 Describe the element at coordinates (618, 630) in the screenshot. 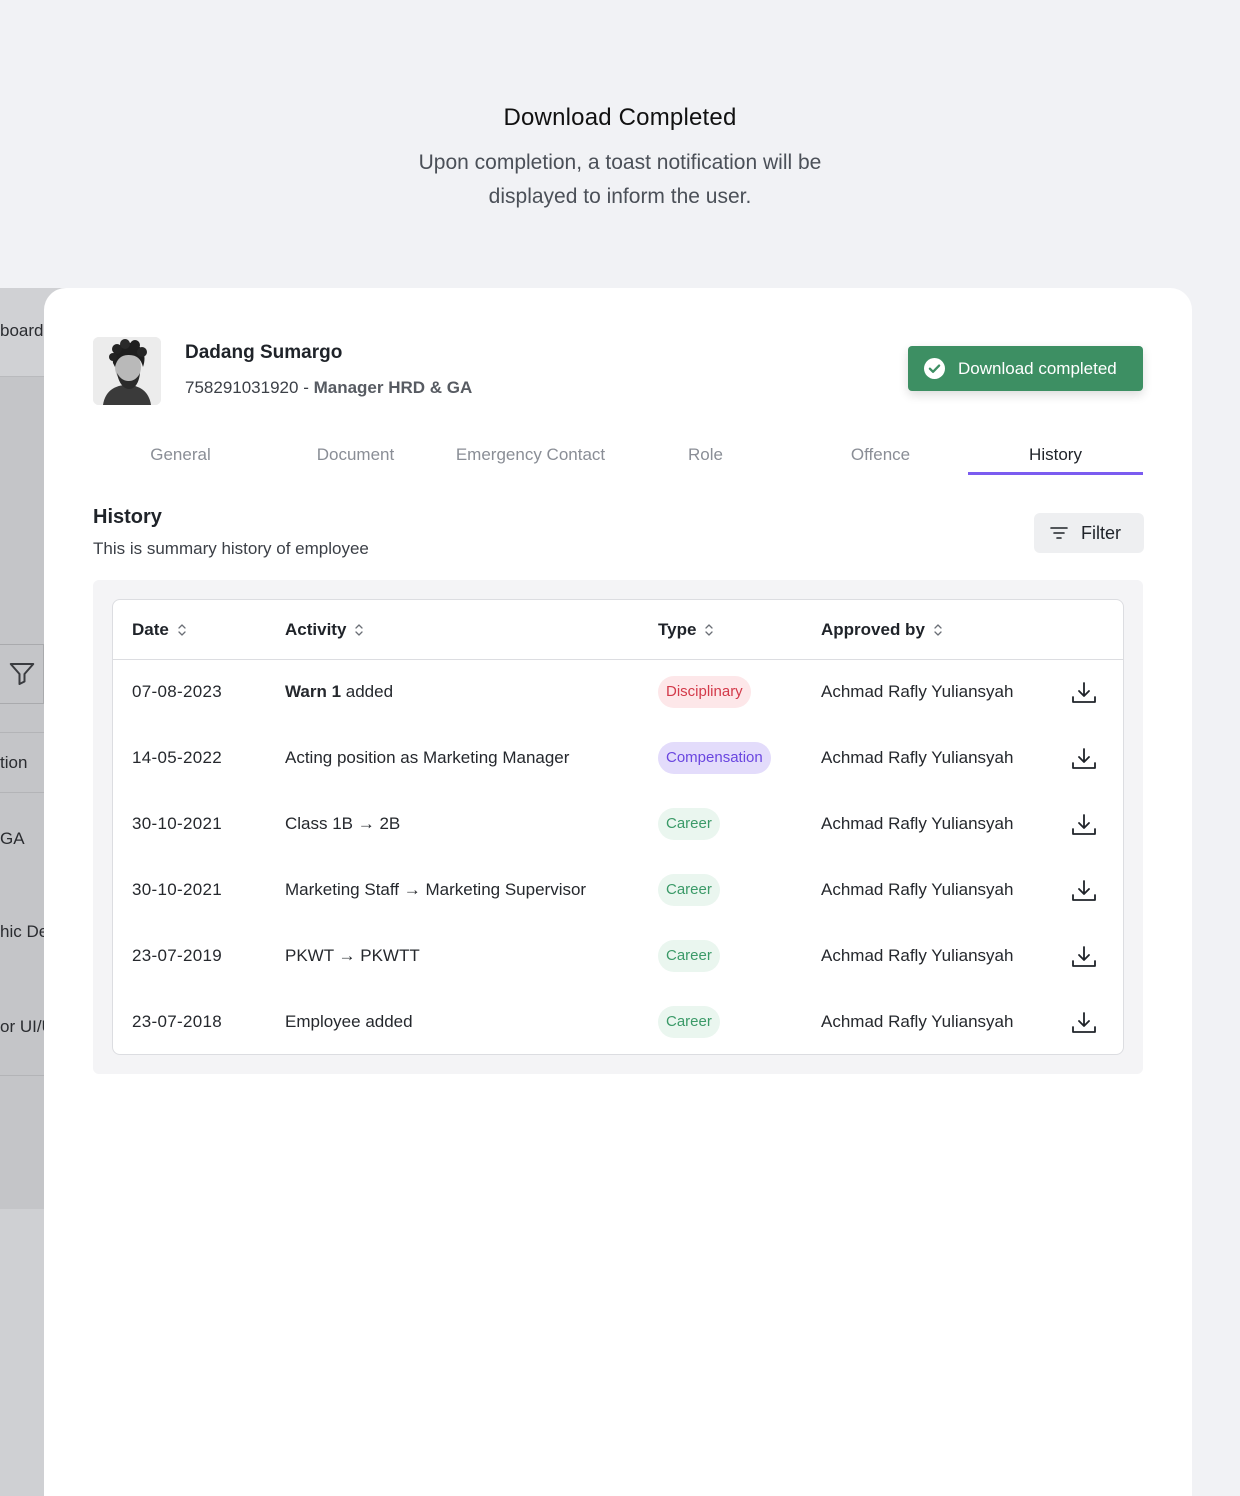

I see `table-header: Date Activity Type Approved by` at that location.